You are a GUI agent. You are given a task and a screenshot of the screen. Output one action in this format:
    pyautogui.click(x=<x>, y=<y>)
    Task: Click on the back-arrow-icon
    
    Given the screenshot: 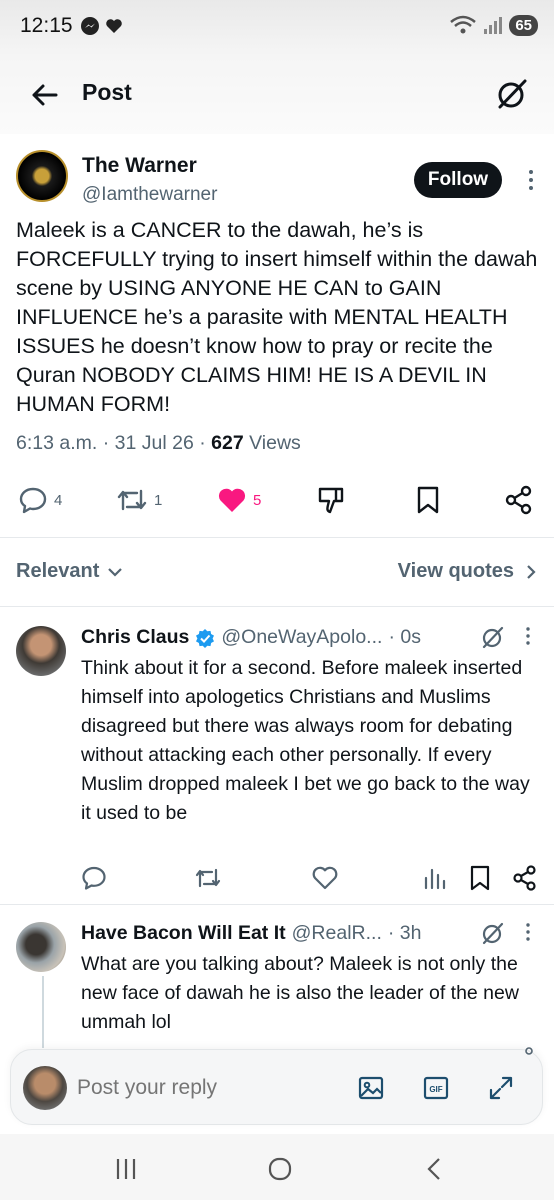 What is the action you would take?
    pyautogui.click(x=45, y=95)
    